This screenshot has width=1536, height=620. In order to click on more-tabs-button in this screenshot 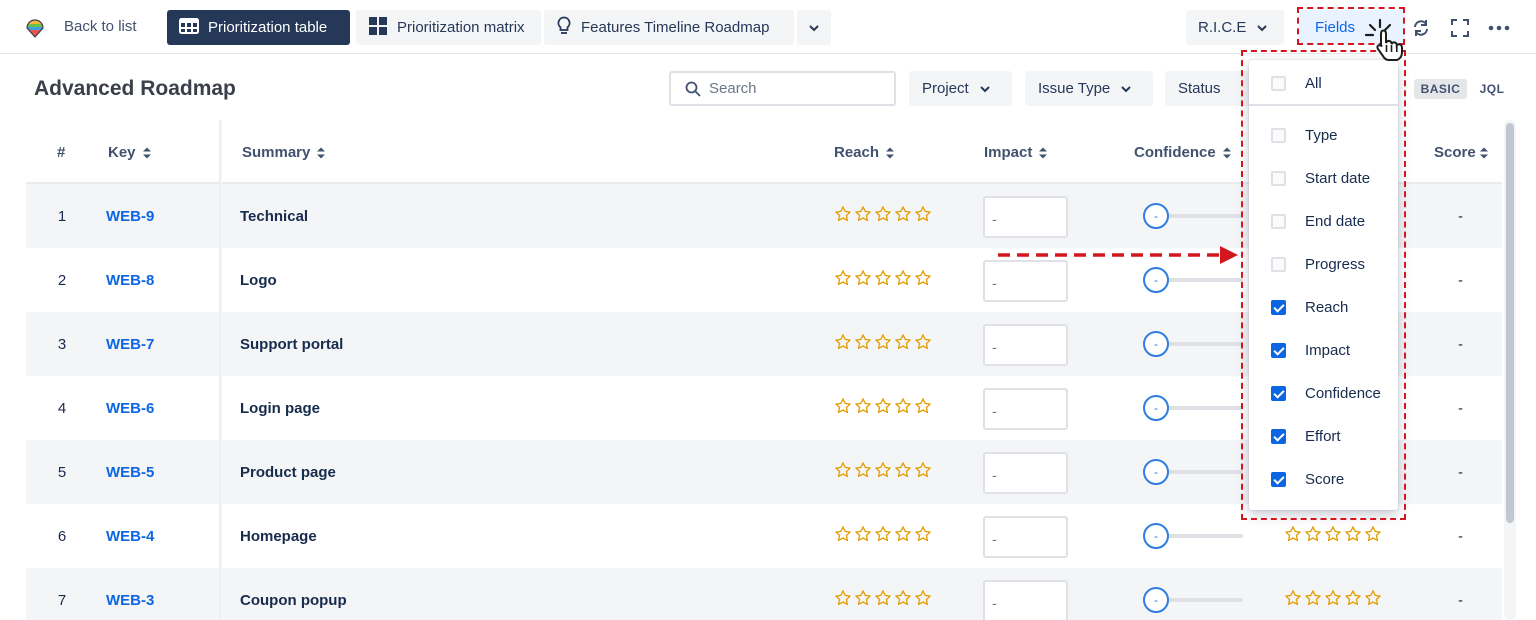, I will do `click(814, 27)`.